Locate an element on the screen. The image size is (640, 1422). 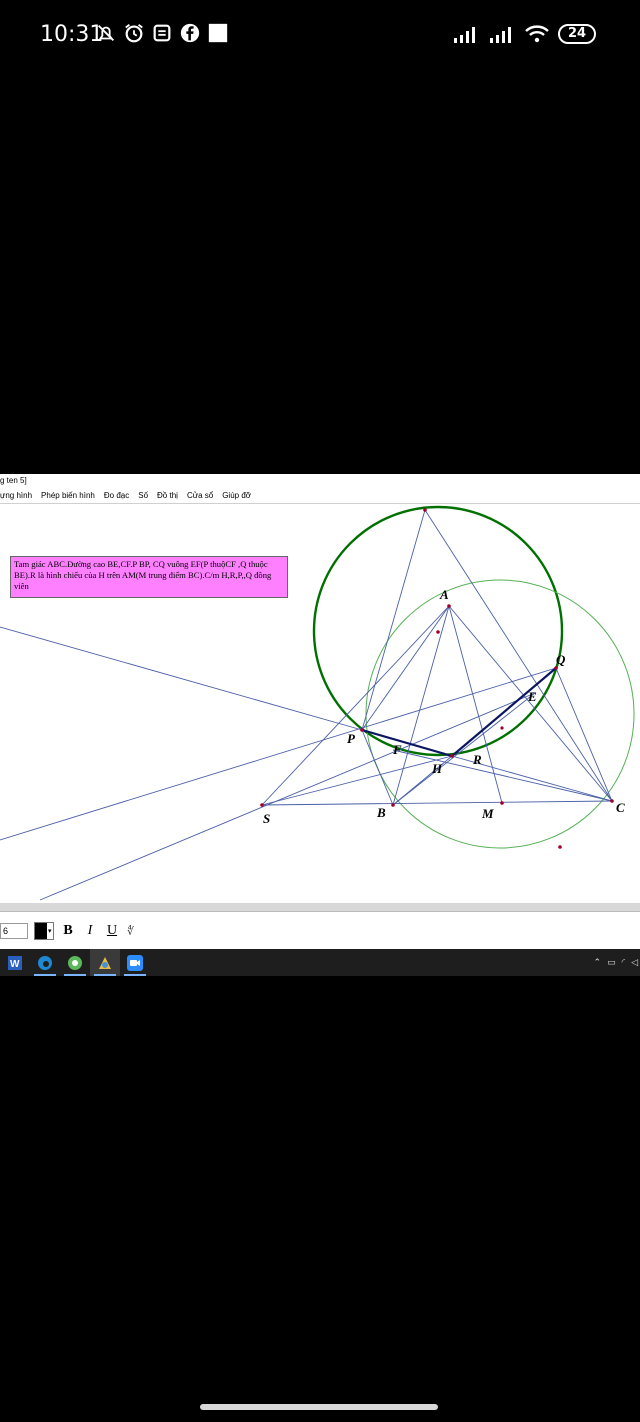
wifi-icon is located at coordinates (537, 34).